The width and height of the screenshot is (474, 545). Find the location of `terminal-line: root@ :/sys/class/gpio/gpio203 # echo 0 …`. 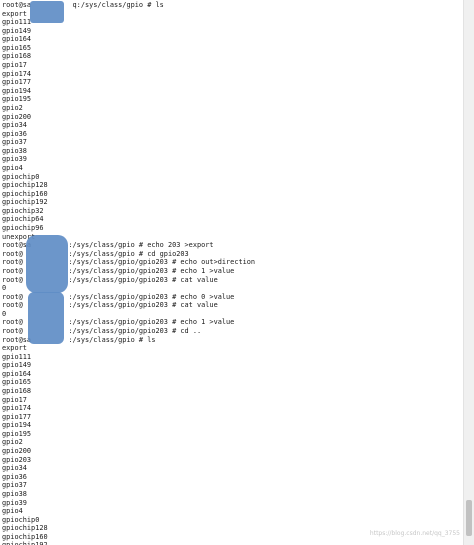

terminal-line: root@ :/sys/class/gpio/gpio203 # echo 0 … is located at coordinates (118, 296).